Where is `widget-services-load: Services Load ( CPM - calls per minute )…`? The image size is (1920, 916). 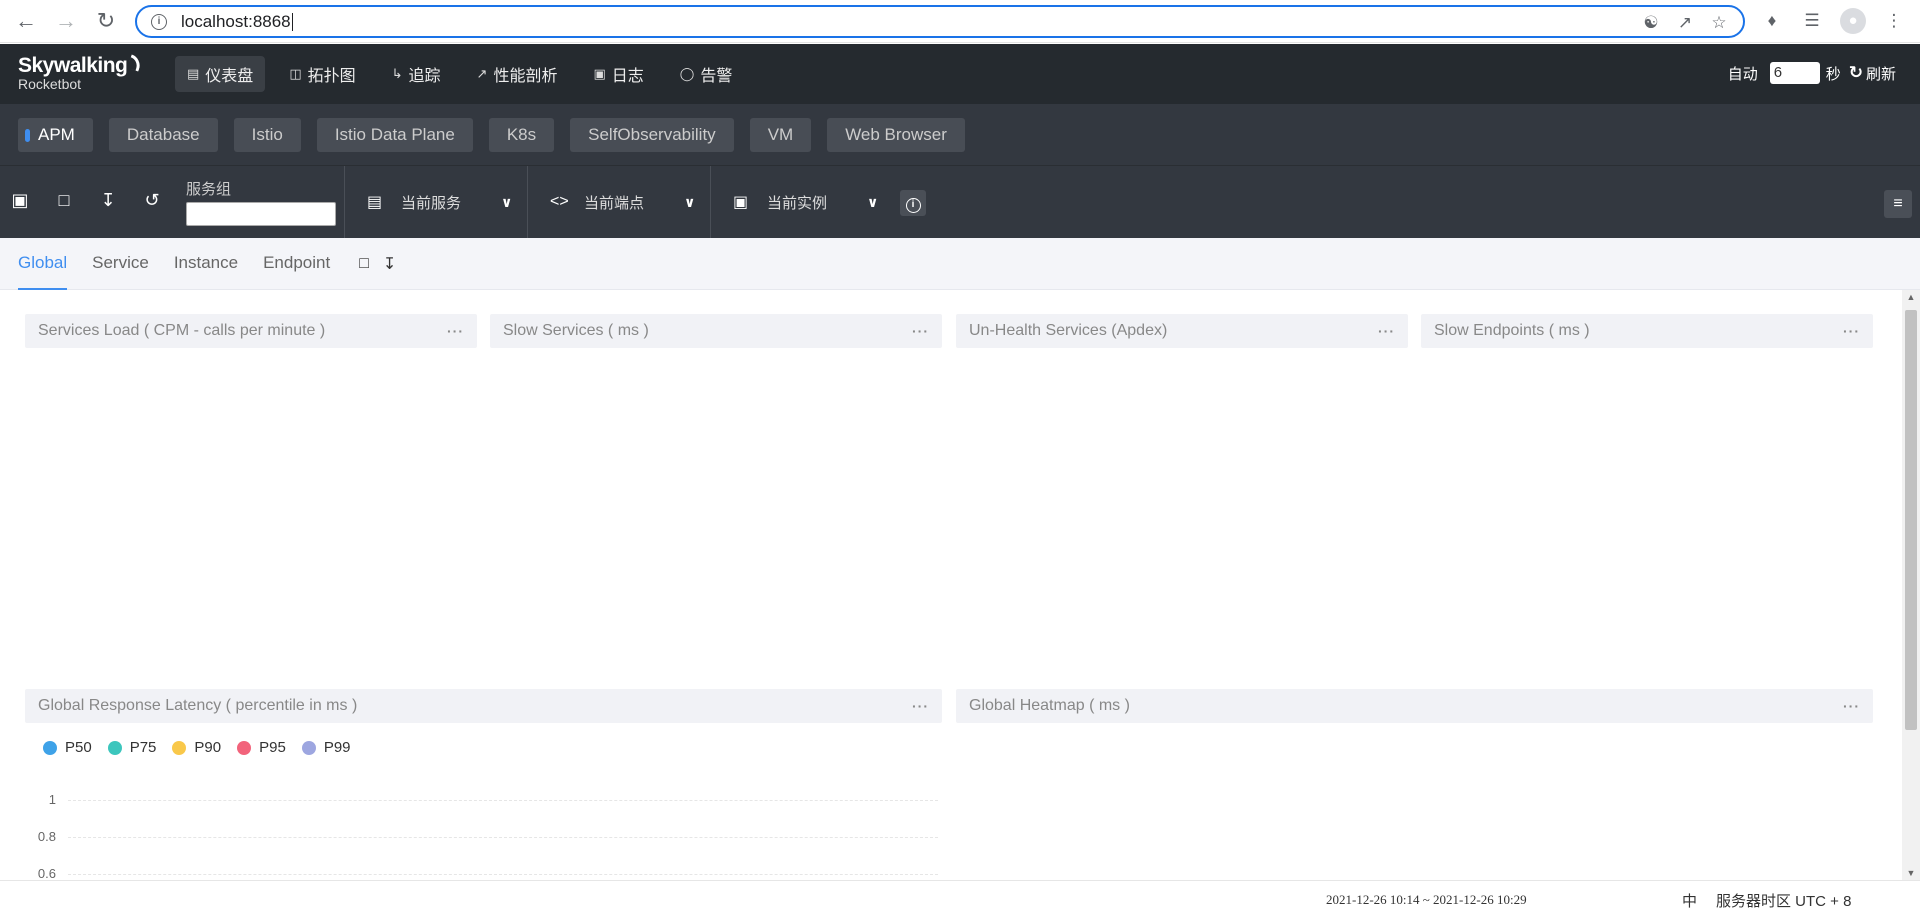
widget-services-load: Services Load ( CPM - calls per minute )… is located at coordinates (251, 331).